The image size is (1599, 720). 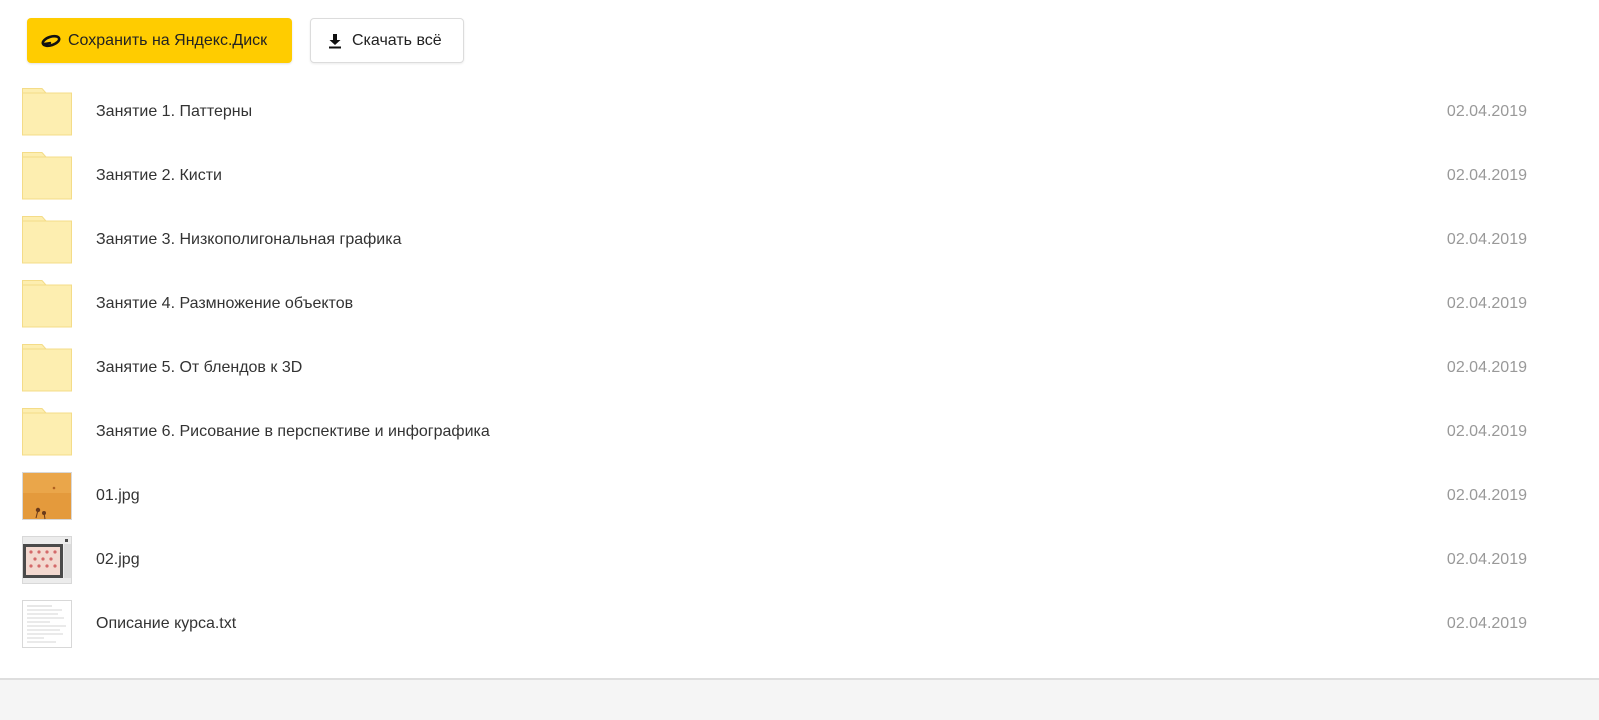 I want to click on file-name: Занятие 5. От блендов к 3D, so click(x=199, y=367).